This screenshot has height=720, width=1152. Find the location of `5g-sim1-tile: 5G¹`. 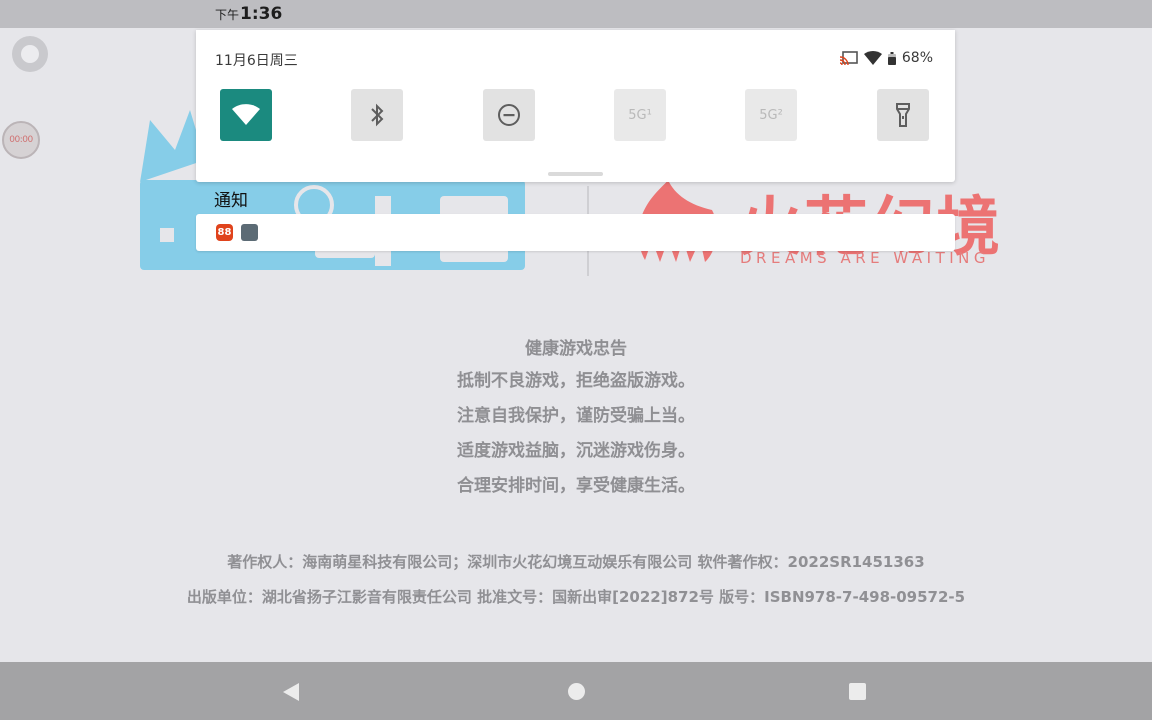

5g-sim1-tile: 5G¹ is located at coordinates (640, 115).